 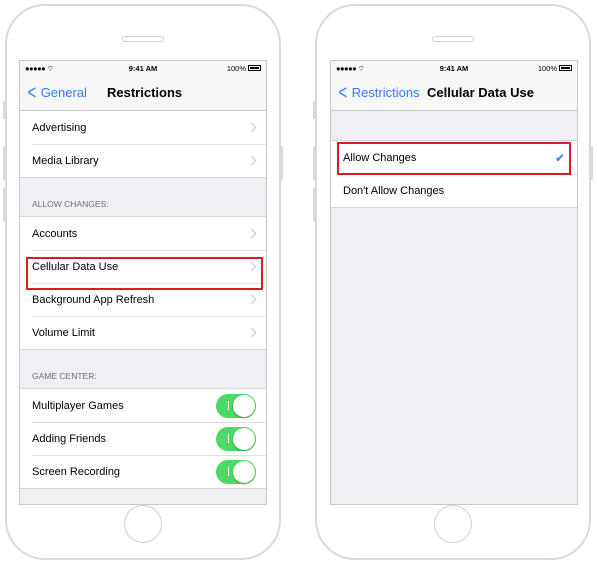 What do you see at coordinates (480, 92) in the screenshot?
I see `page-title: Cellular Data Use` at bounding box center [480, 92].